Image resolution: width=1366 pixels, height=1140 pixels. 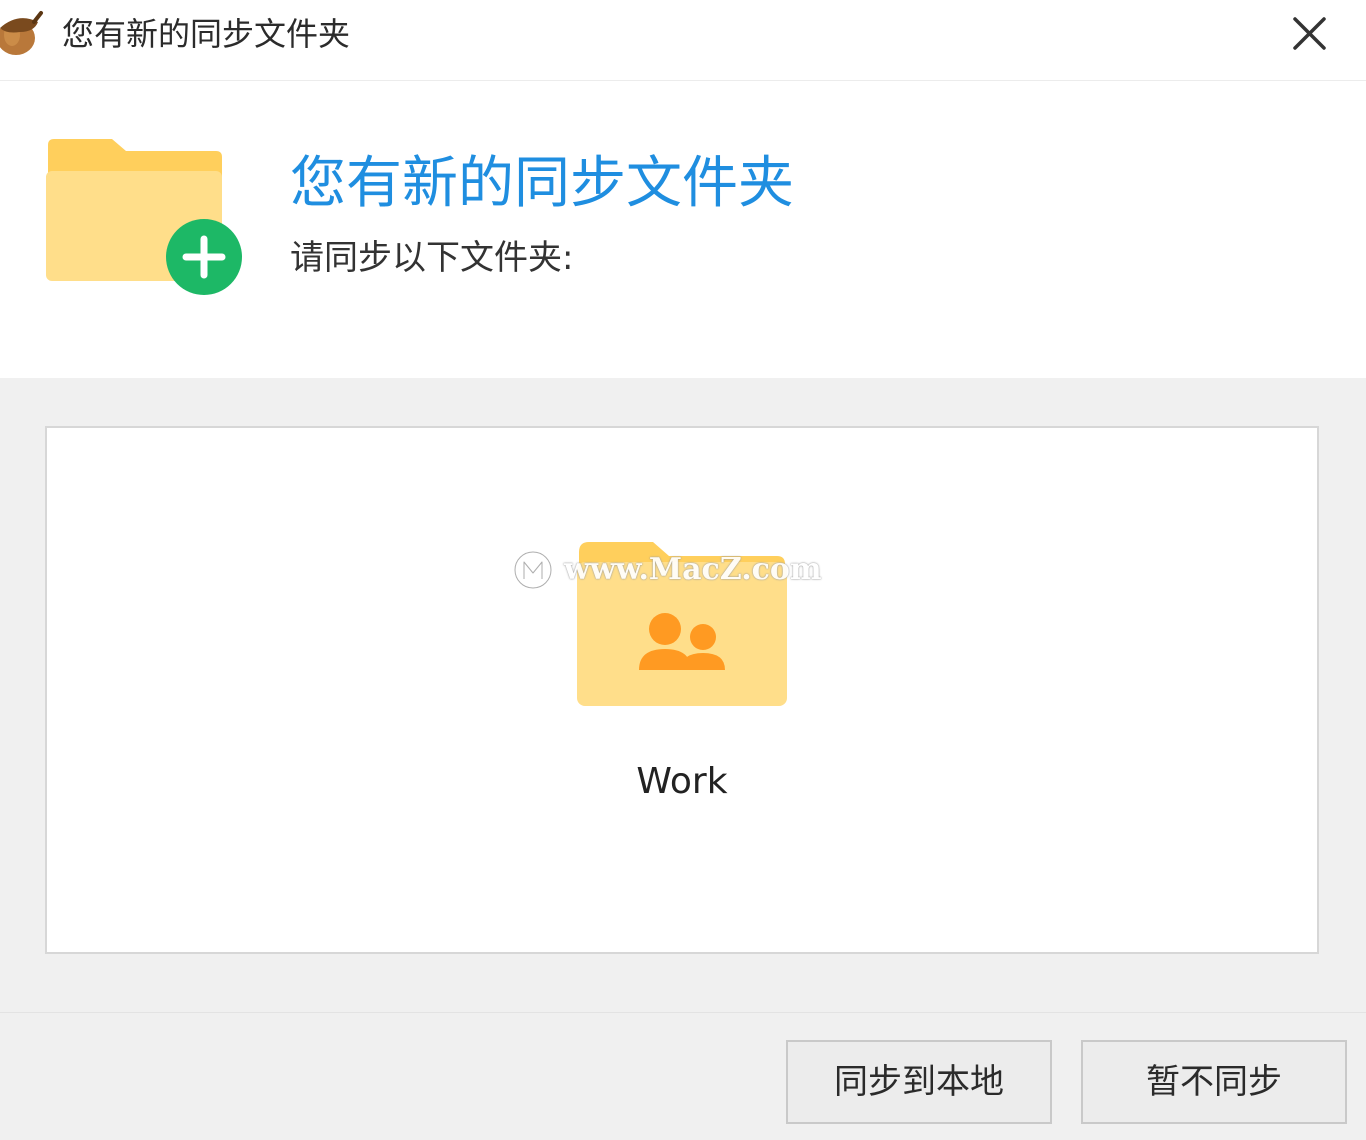 I want to click on acorn-icon, so click(x=21, y=33).